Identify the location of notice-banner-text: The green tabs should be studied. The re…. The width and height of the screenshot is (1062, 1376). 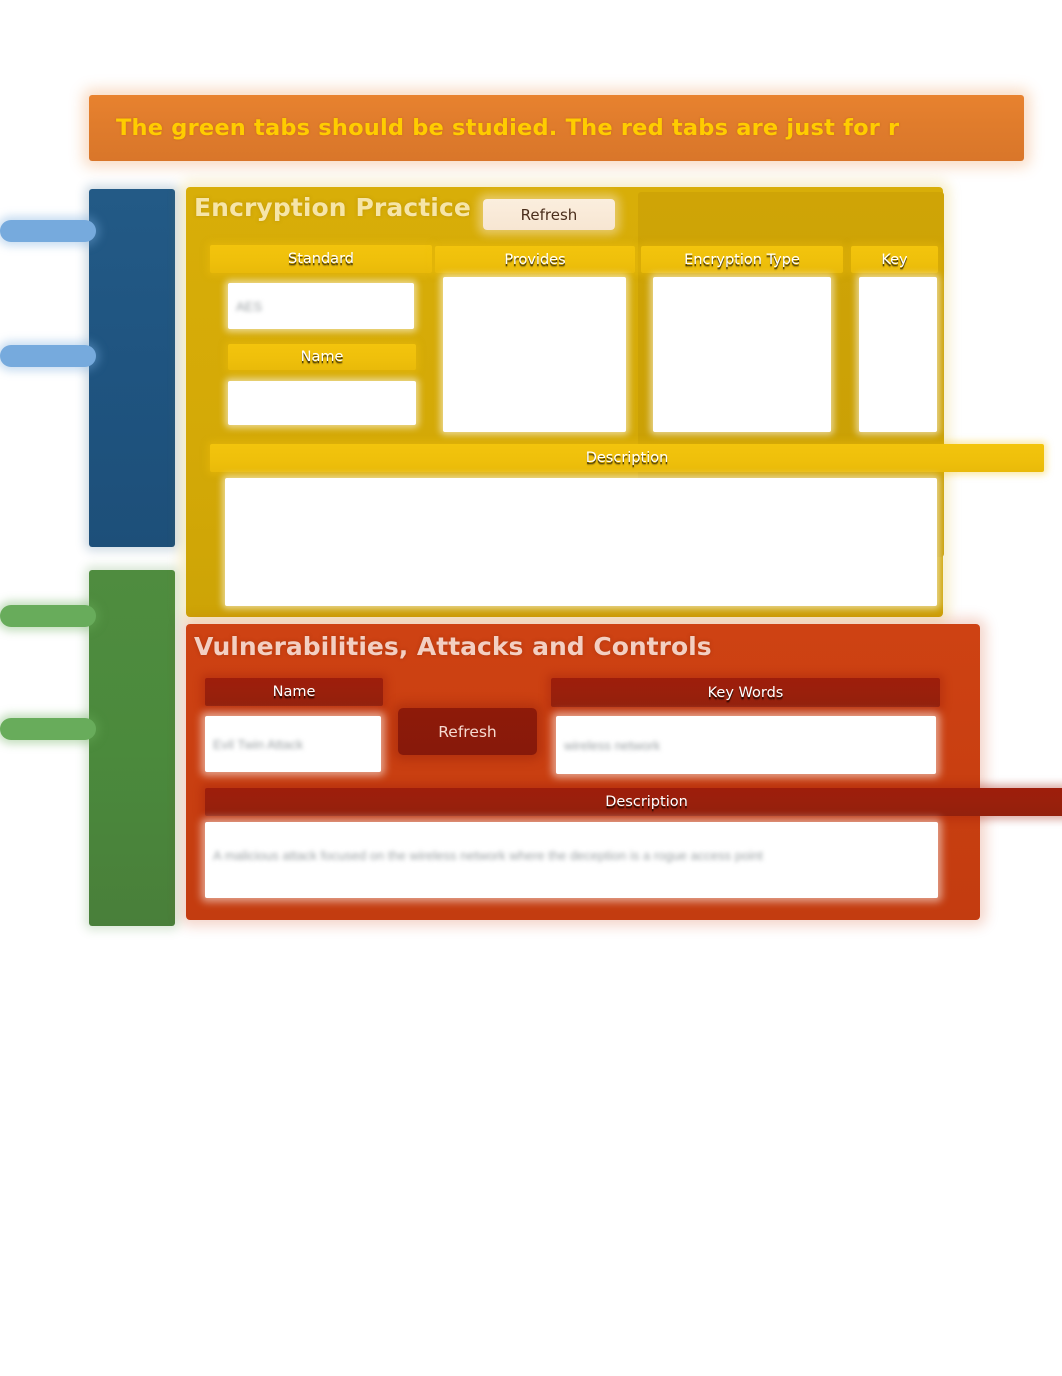
(508, 128).